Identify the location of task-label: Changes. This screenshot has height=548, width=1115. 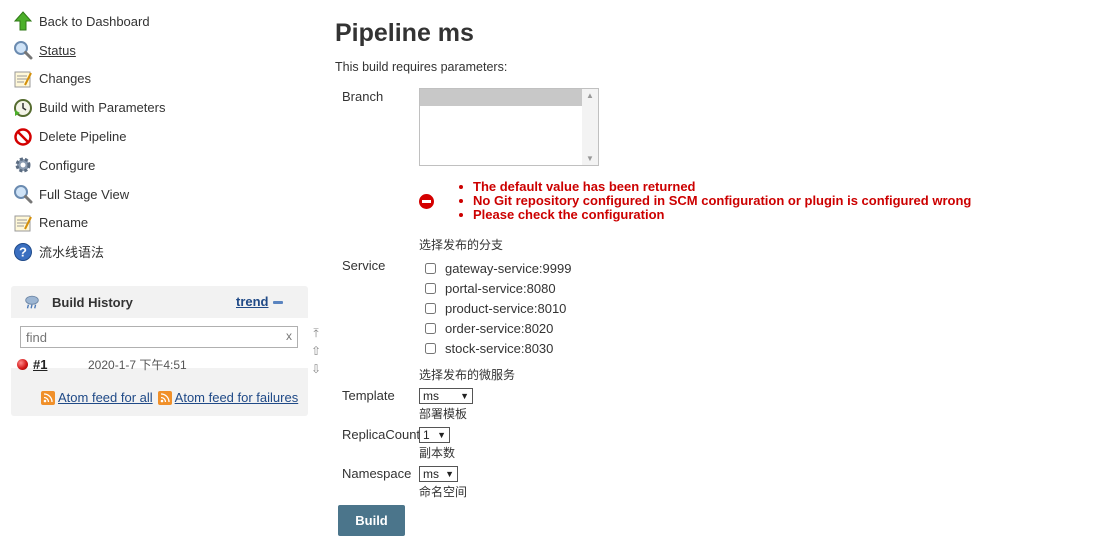
(65, 78).